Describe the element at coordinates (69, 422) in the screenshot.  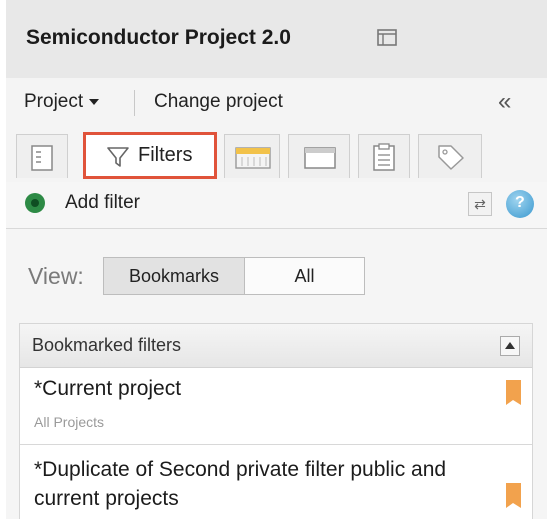
I see `filter-scope: All Projects` at that location.